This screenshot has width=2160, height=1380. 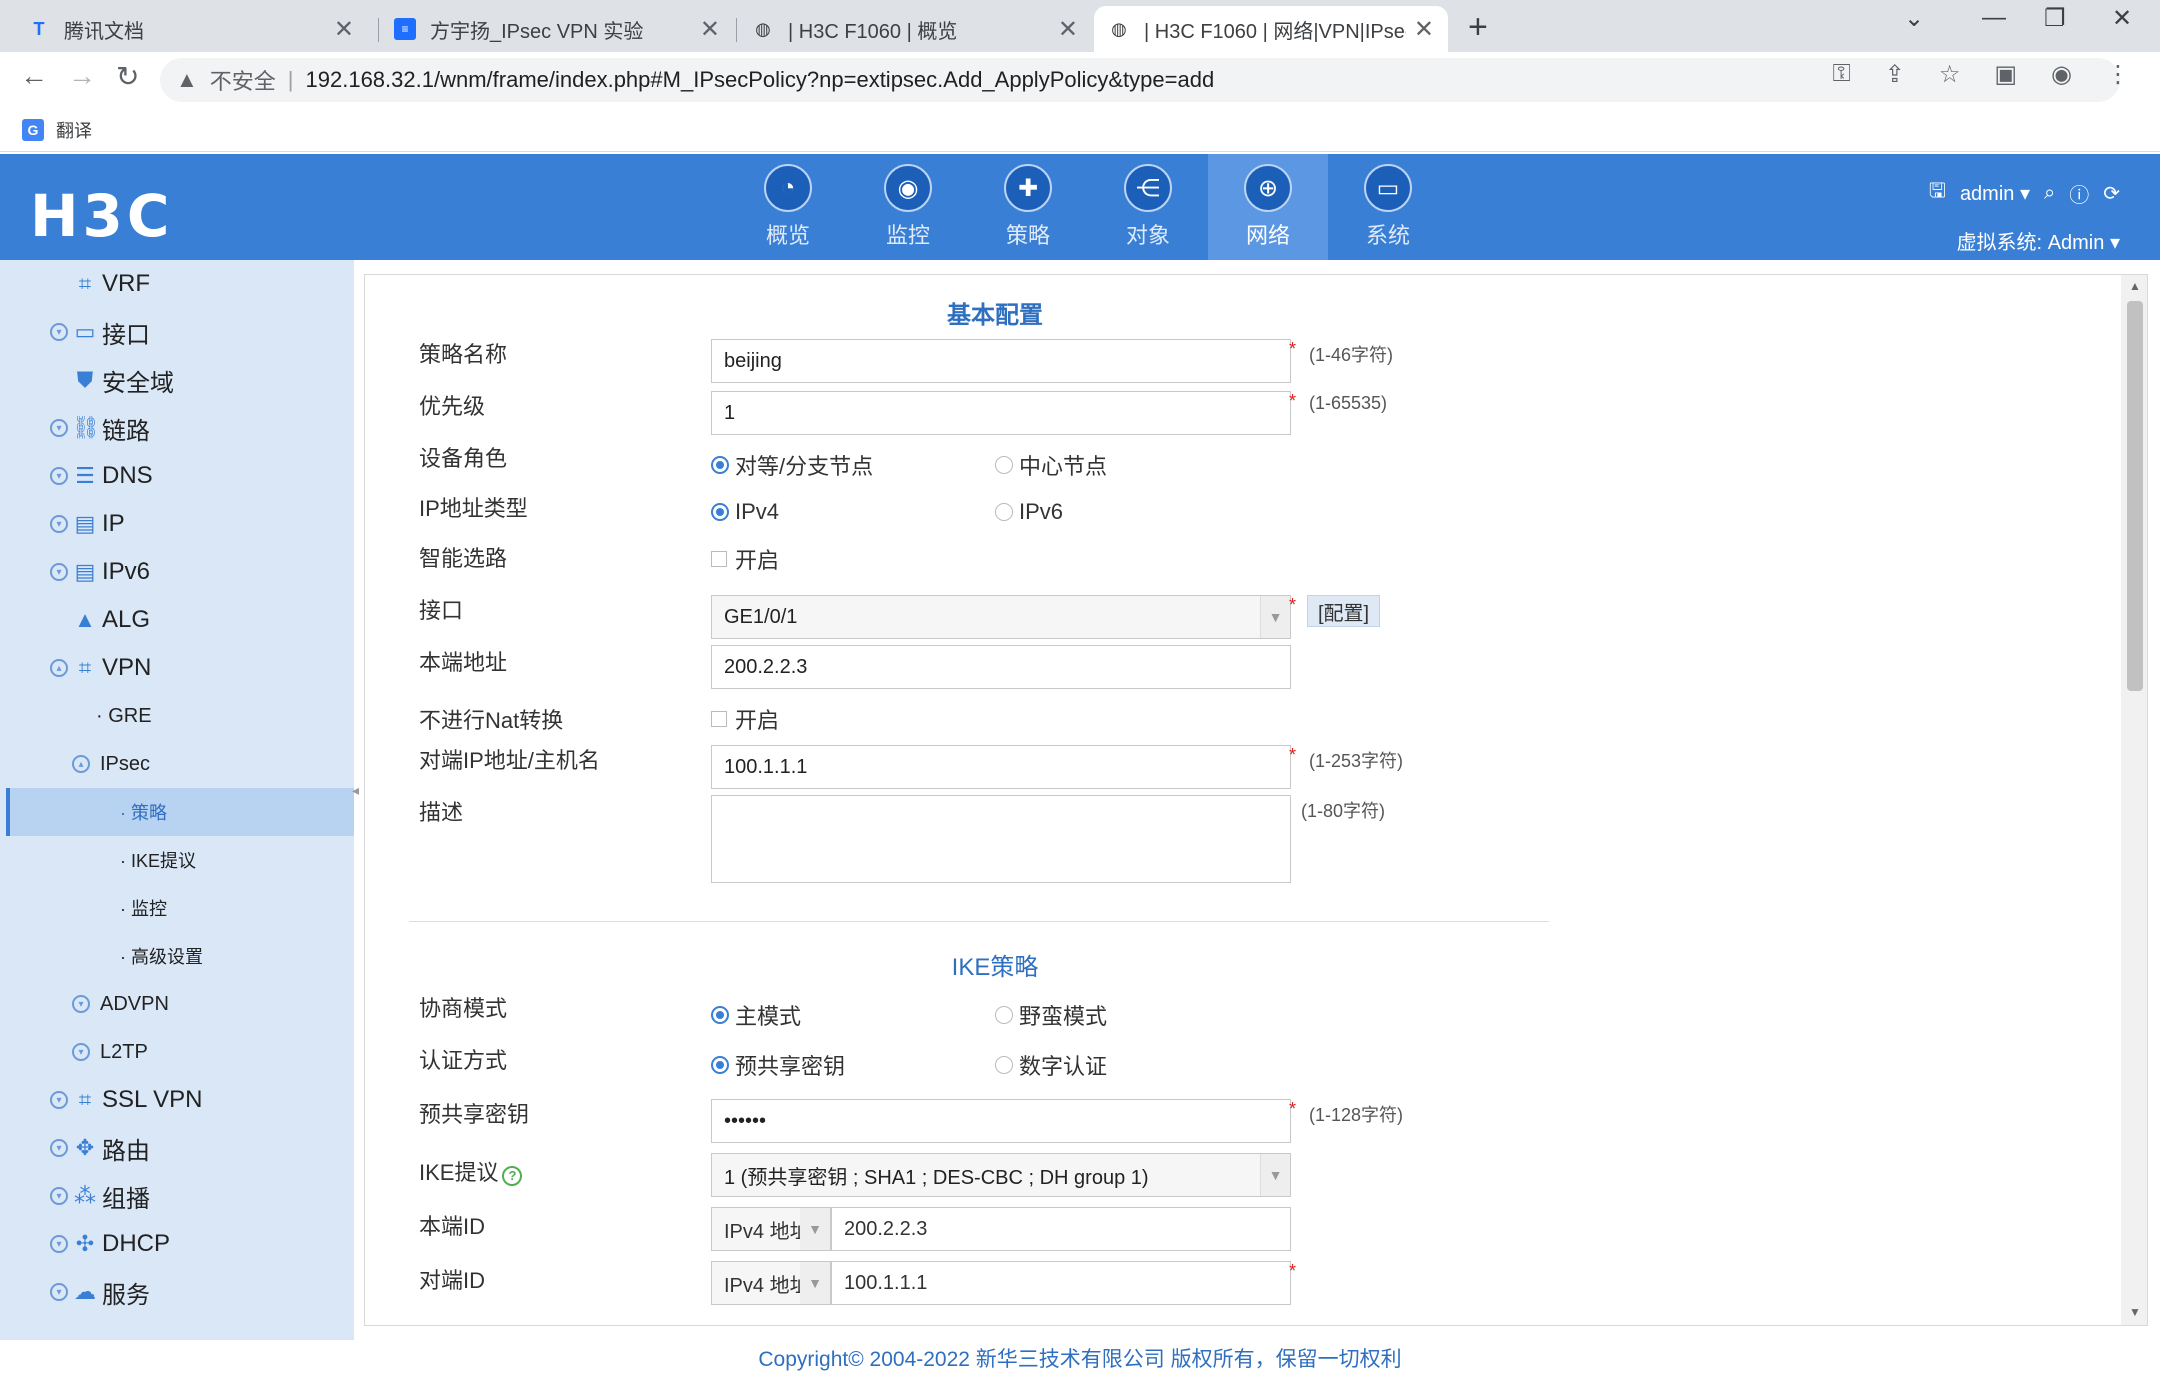 What do you see at coordinates (2135, 286) in the screenshot?
I see `scroll-up-arrow: ▲` at bounding box center [2135, 286].